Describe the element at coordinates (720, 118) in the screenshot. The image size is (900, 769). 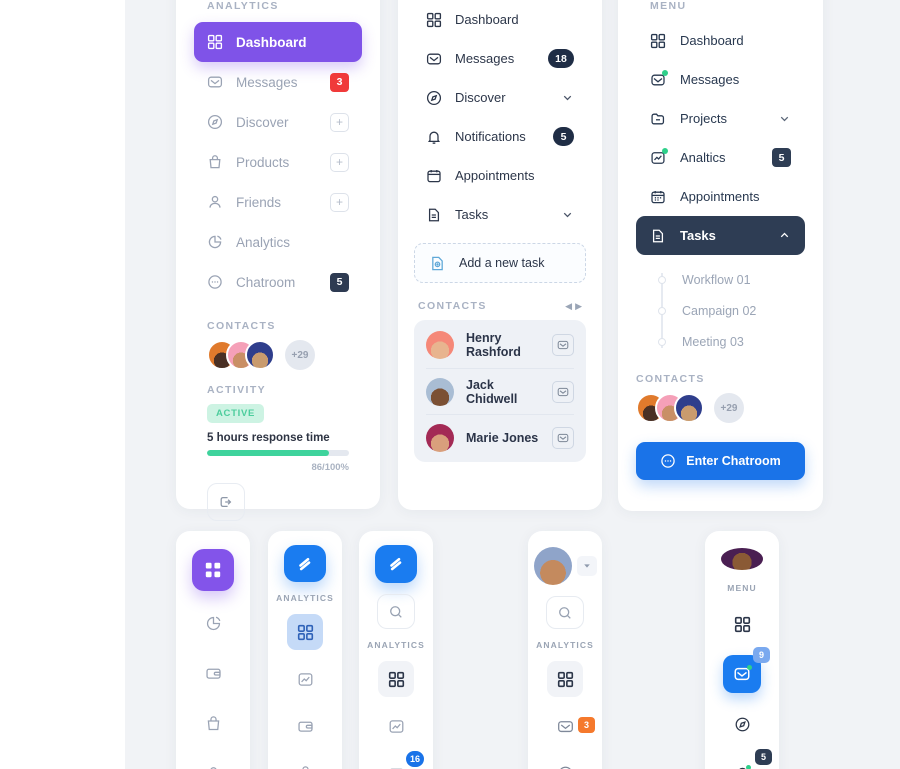
I see `menu-item-projects: Projects` at that location.